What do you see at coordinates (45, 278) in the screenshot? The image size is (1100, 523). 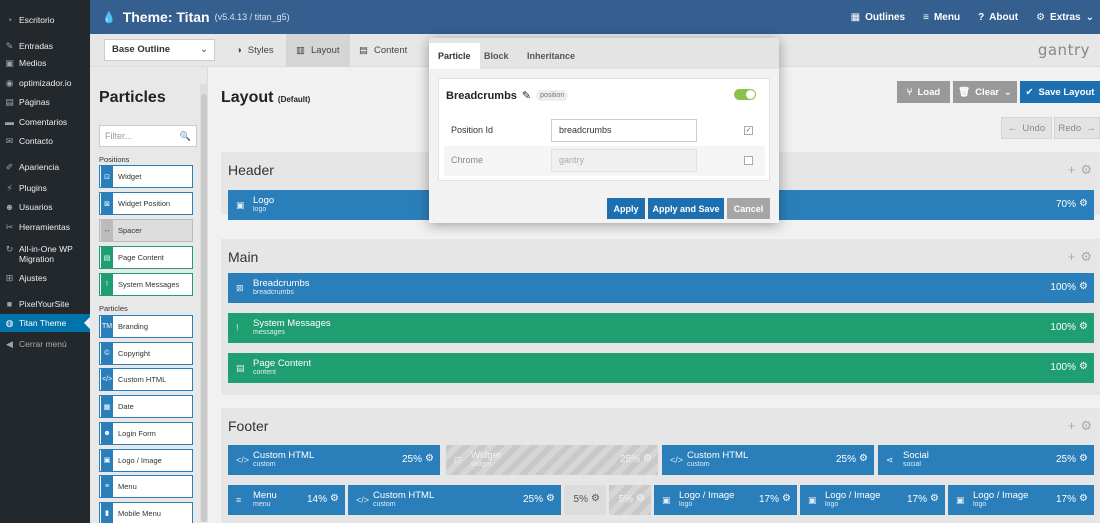 I see `wp-menu-item: ⊞ Ajustes` at bounding box center [45, 278].